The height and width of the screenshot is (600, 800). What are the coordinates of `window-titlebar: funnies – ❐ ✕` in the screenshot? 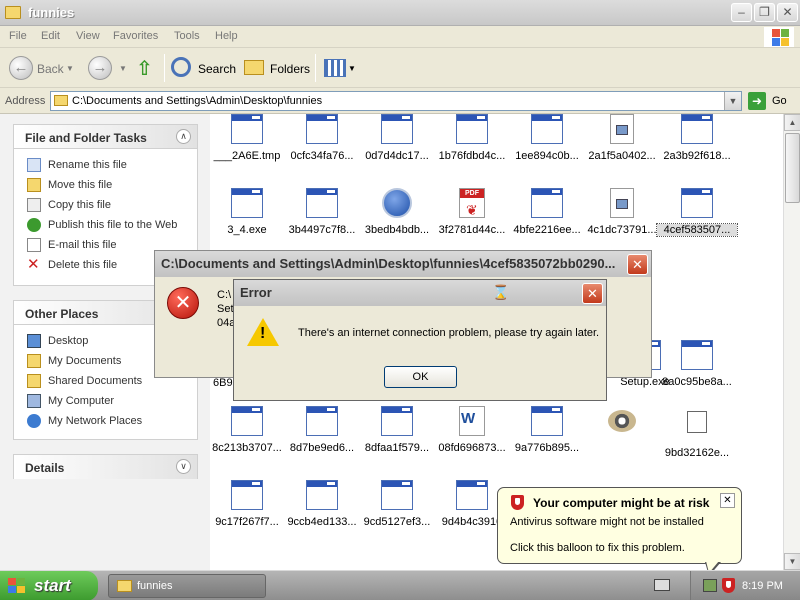 It's located at (400, 13).